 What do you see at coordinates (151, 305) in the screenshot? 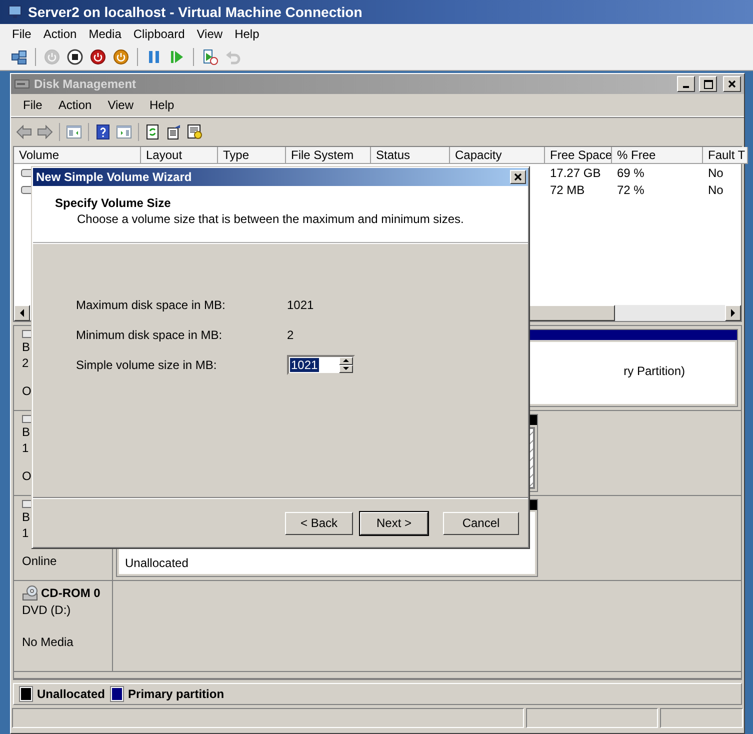
I see `field-label: Maximum disk space in MB:` at bounding box center [151, 305].